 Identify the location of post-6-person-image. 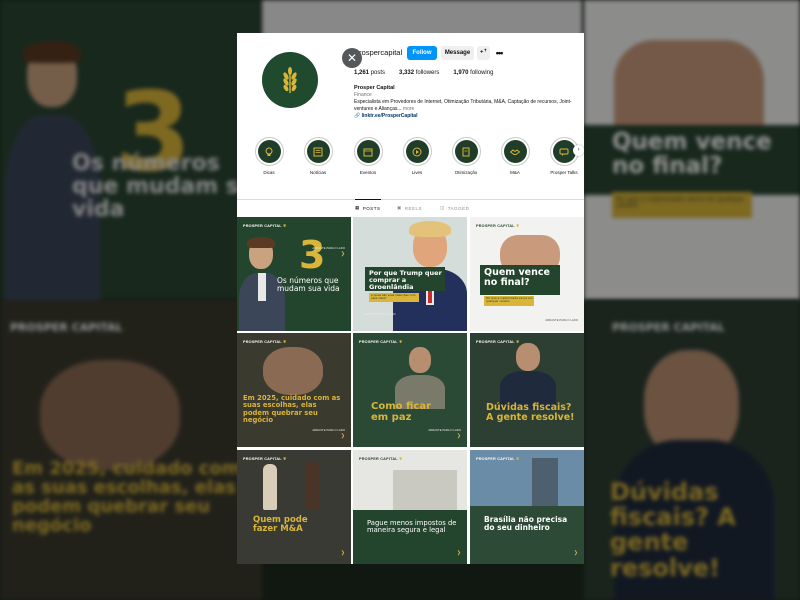
(528, 376).